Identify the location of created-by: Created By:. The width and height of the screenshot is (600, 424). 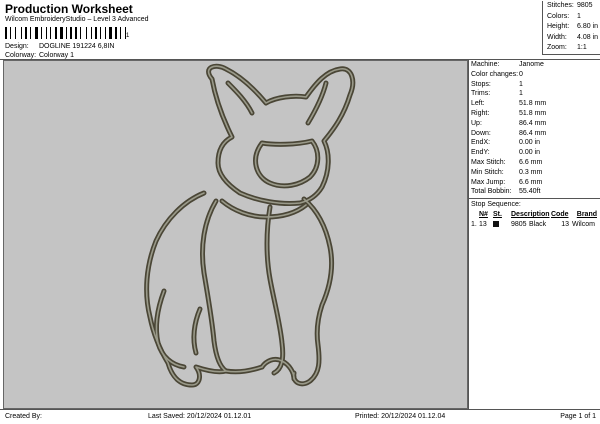
(23, 416).